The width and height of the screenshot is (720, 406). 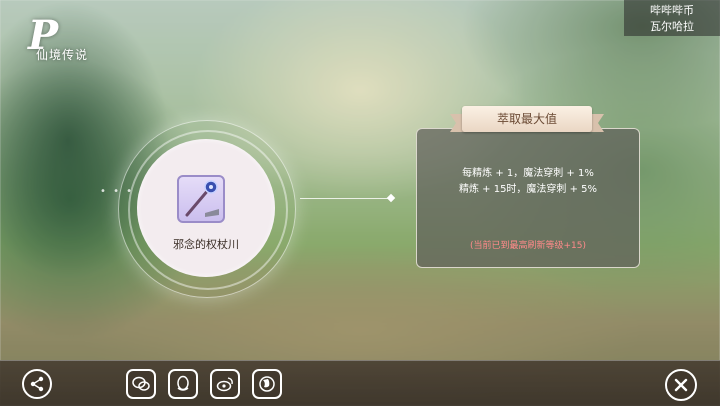 I want to click on bottom-toolbar, so click(x=360, y=383).